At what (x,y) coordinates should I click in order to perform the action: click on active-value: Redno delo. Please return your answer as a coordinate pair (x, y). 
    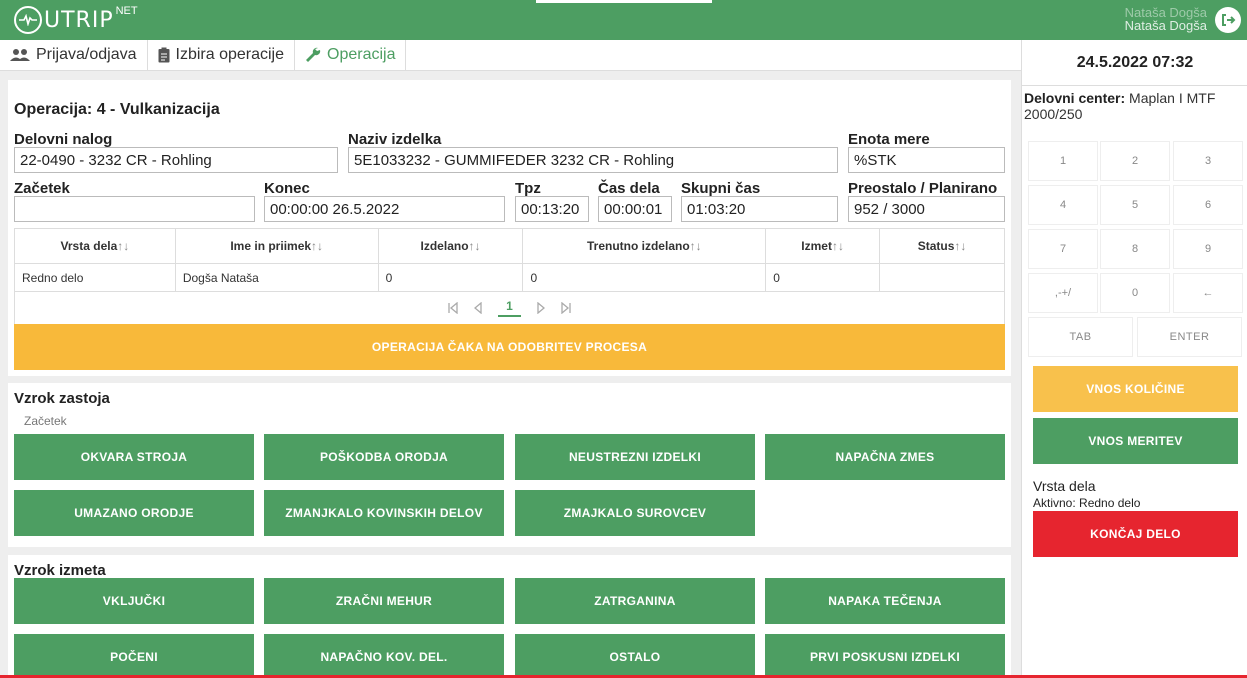
    Looking at the image, I should click on (1110, 503).